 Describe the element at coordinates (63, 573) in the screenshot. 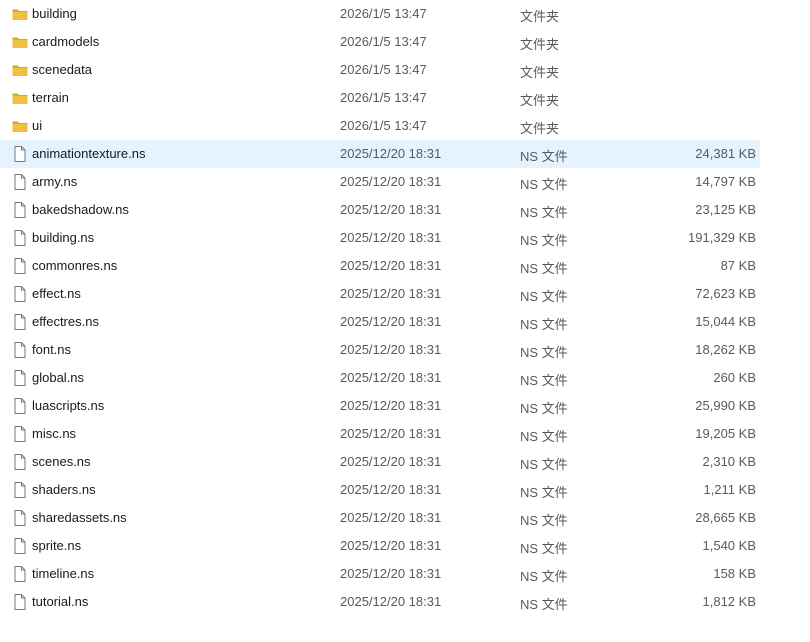

I see `file-name: timeline.ns` at that location.